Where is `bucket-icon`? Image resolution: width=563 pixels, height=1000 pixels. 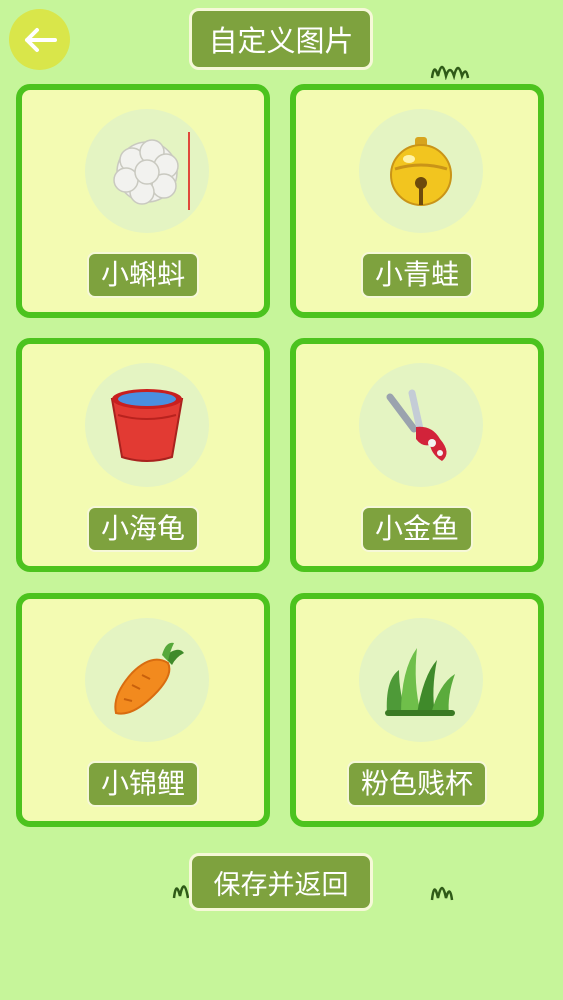
bucket-icon is located at coordinates (147, 425).